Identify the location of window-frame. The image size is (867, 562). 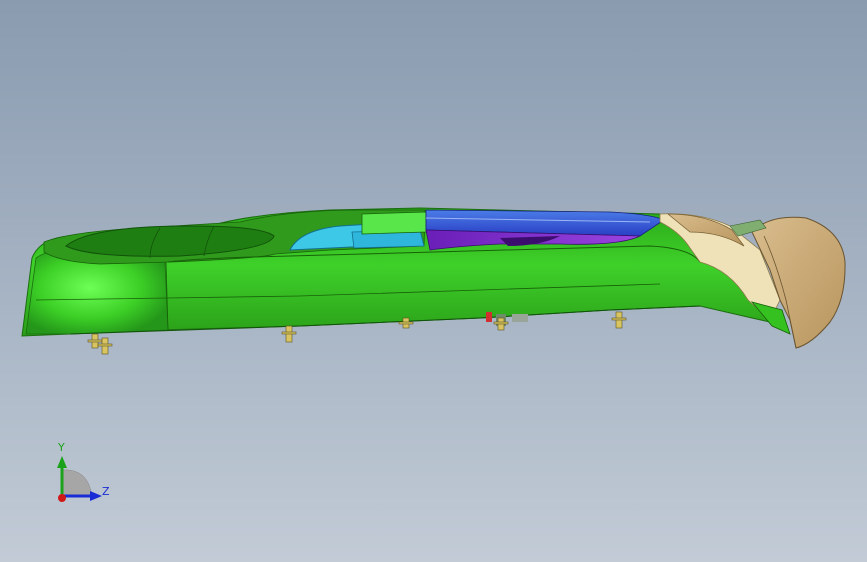
(394, 223).